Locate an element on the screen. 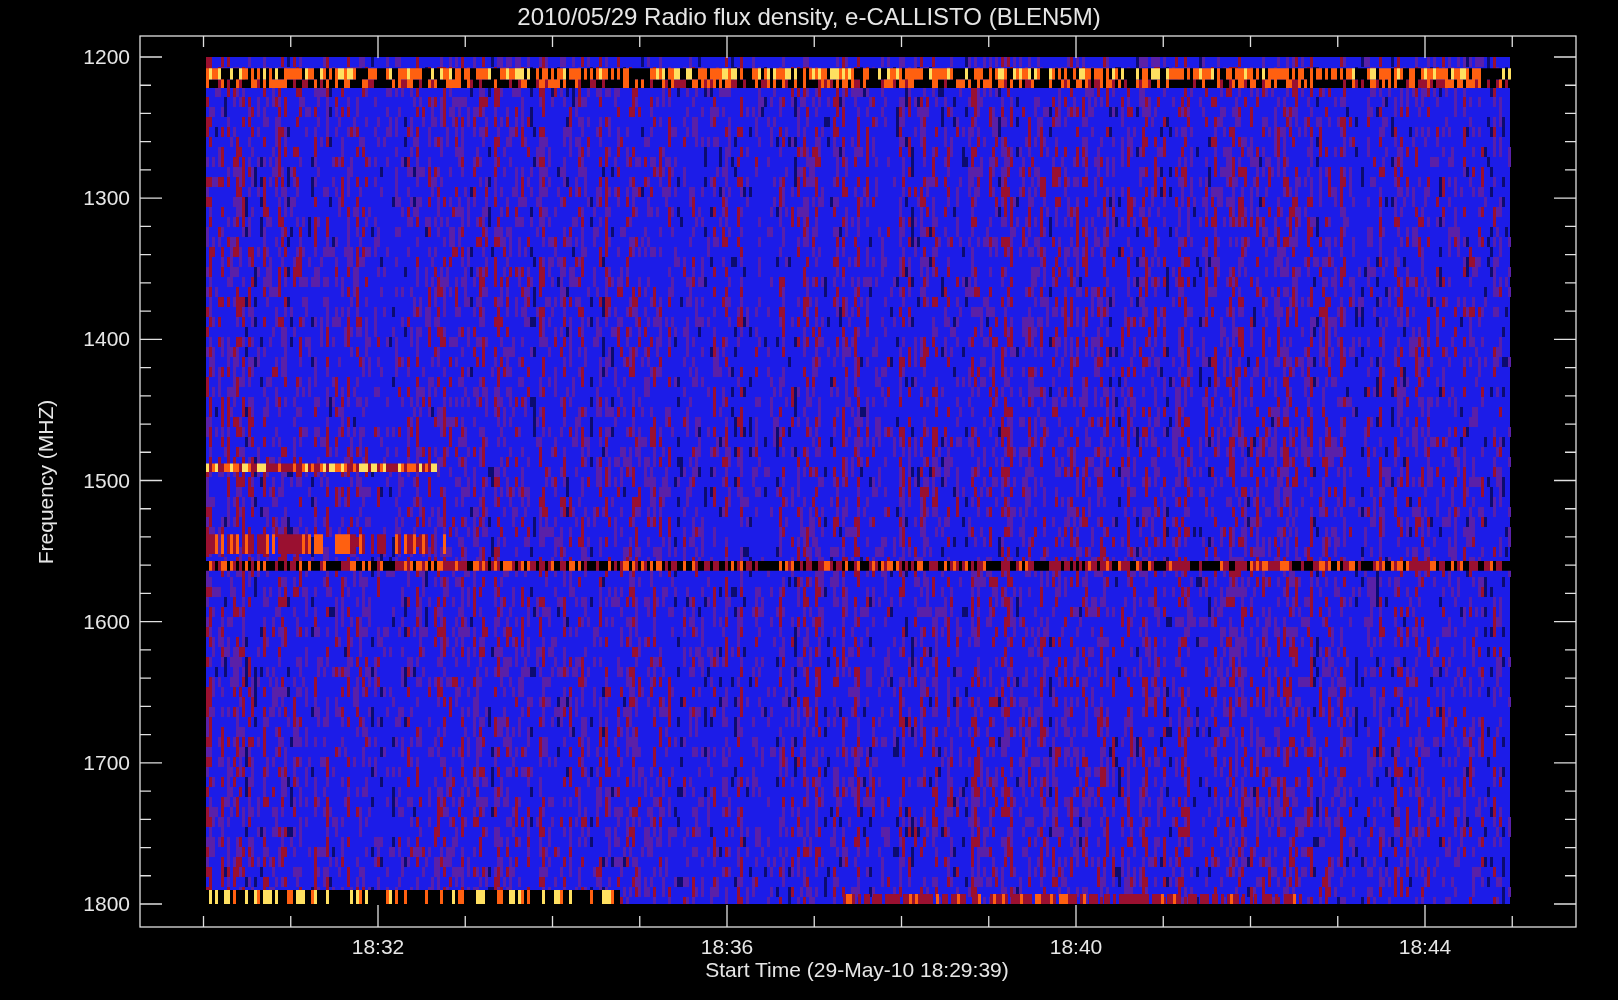  axis-title: Frequency (MHZ) is located at coordinates (45, 482).